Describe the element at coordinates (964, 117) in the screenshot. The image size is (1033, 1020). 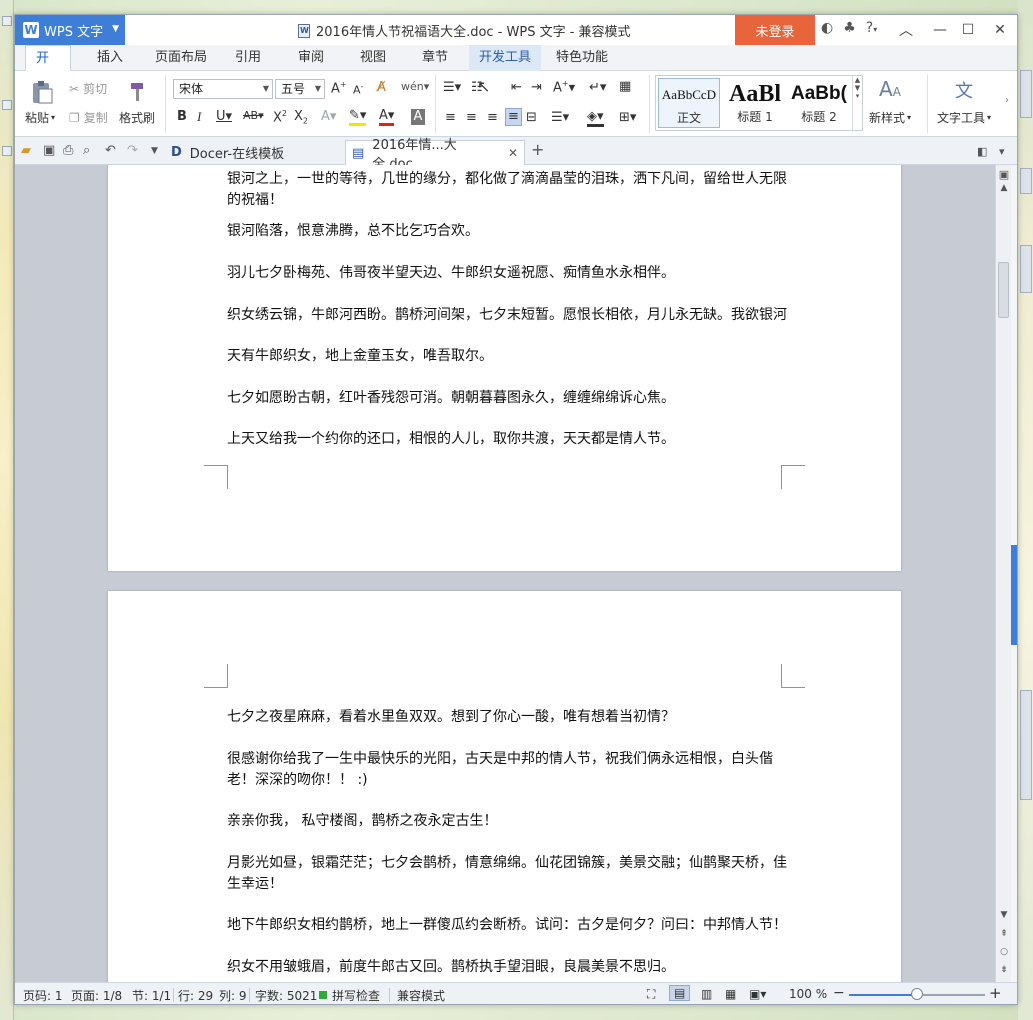
I see `text-tools-button: 文字工具 ▾` at that location.